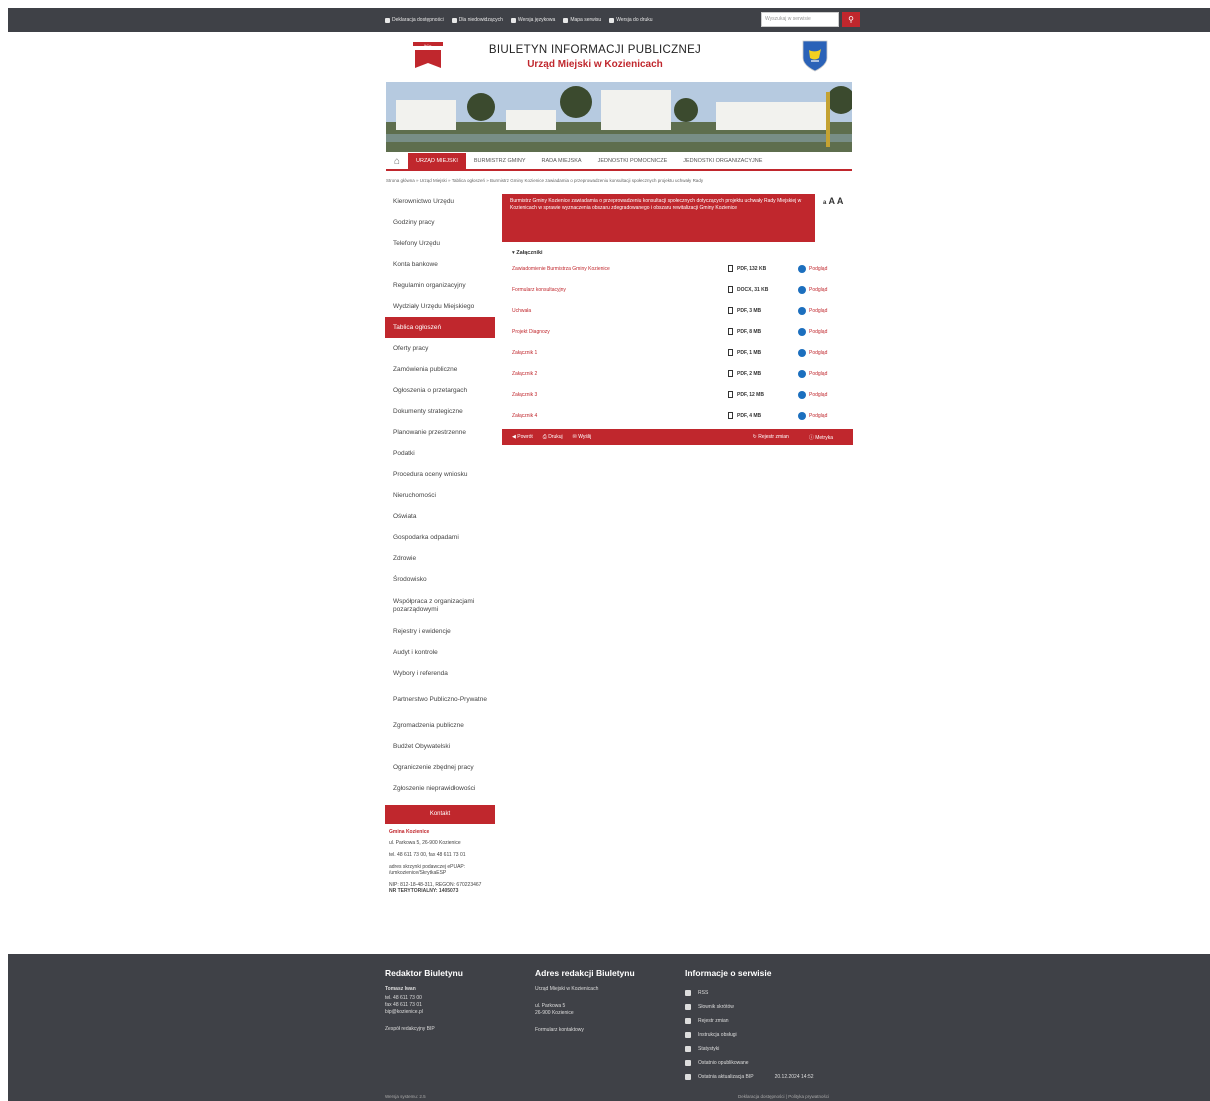  I want to click on toplink-sitemap: Mapa serwisu, so click(582, 20).